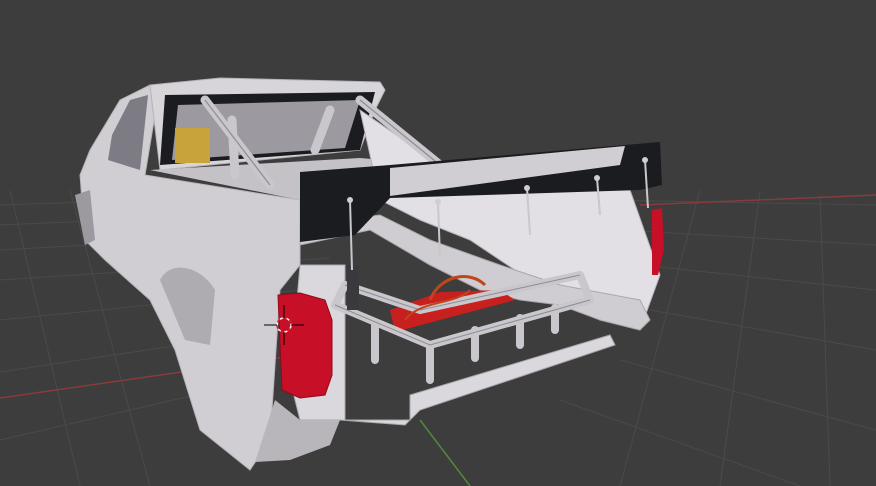  Describe the element at coordinates (445, 452) in the screenshot. I see `y-axis-line` at that location.